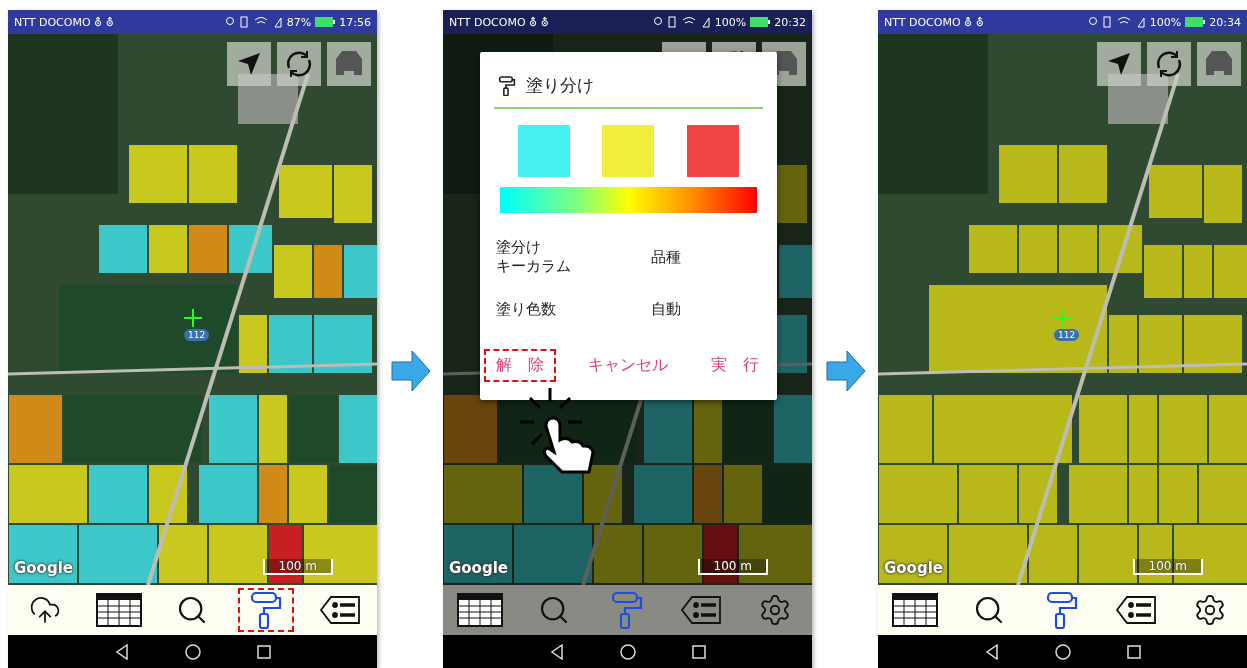 The width and height of the screenshot is (1247, 668). I want to click on dialog-title: 塗り分け, so click(560, 85).